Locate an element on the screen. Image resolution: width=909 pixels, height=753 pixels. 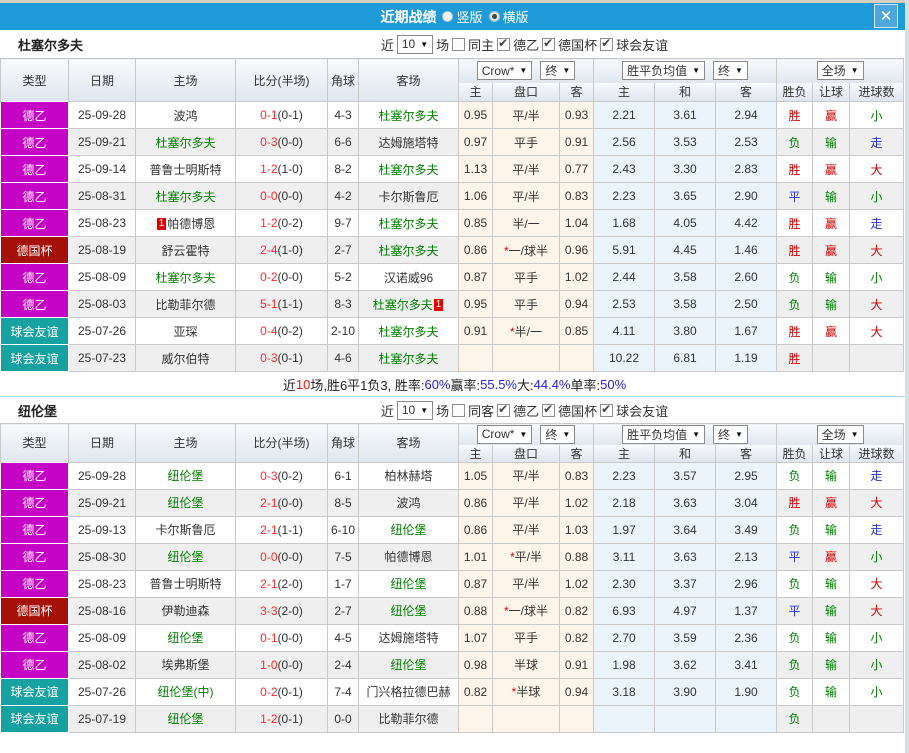
league-label-0: 德乙 is located at coordinates (526, 45).